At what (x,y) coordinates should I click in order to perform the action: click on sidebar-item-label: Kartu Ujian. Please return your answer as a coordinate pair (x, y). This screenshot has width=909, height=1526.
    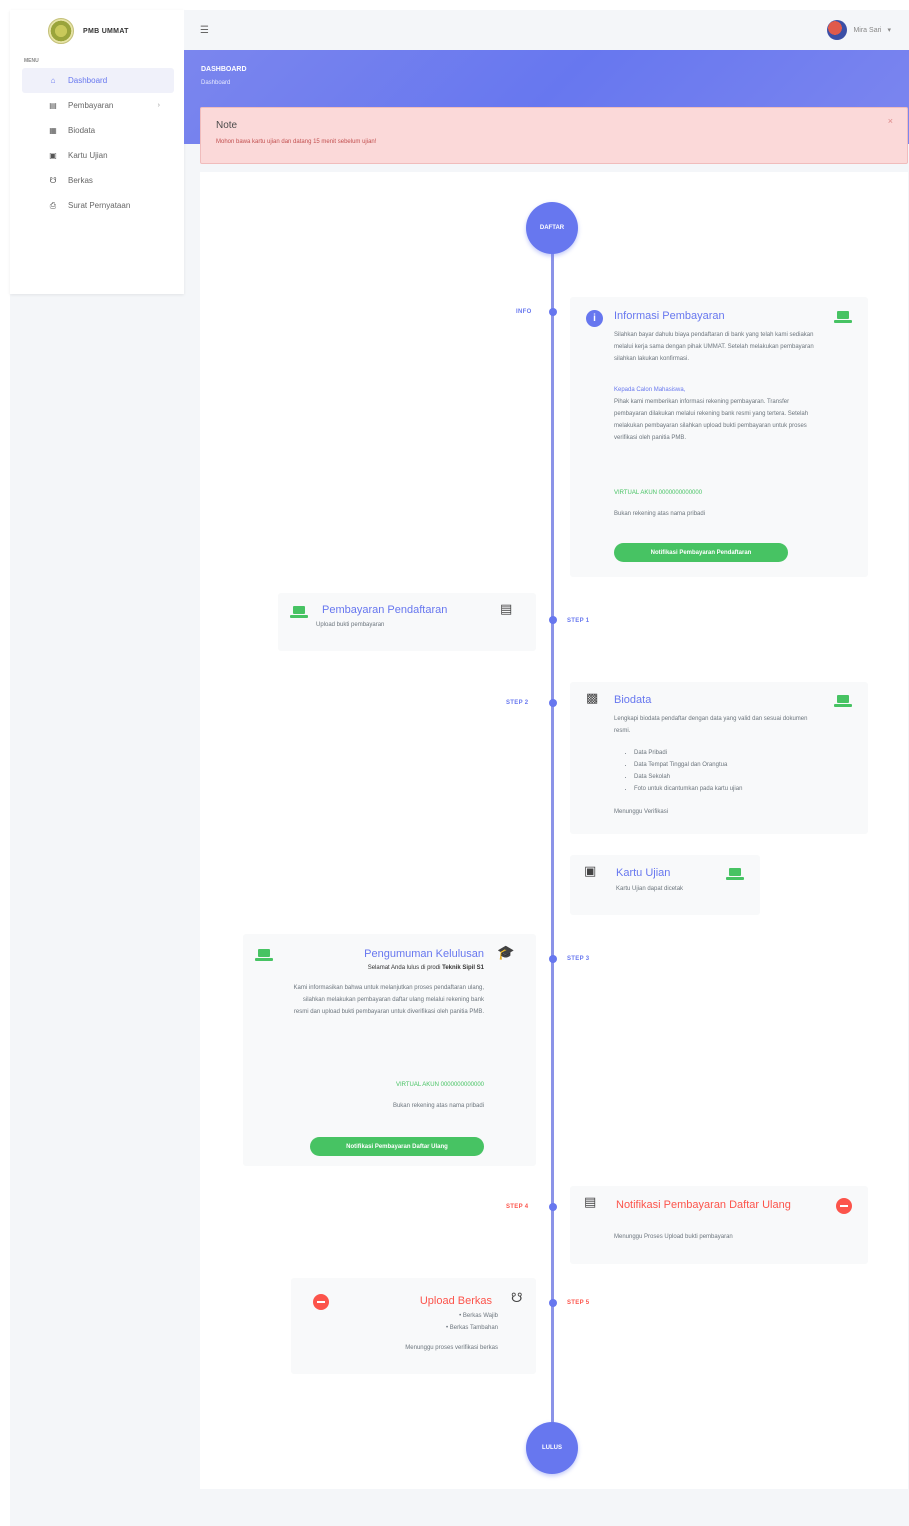
    Looking at the image, I should click on (88, 155).